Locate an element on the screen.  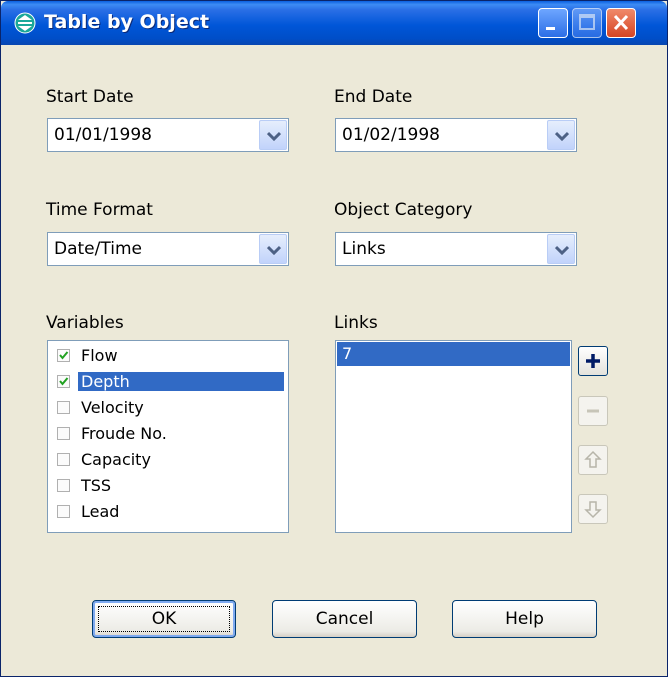
object-category-value: Links is located at coordinates (364, 249).